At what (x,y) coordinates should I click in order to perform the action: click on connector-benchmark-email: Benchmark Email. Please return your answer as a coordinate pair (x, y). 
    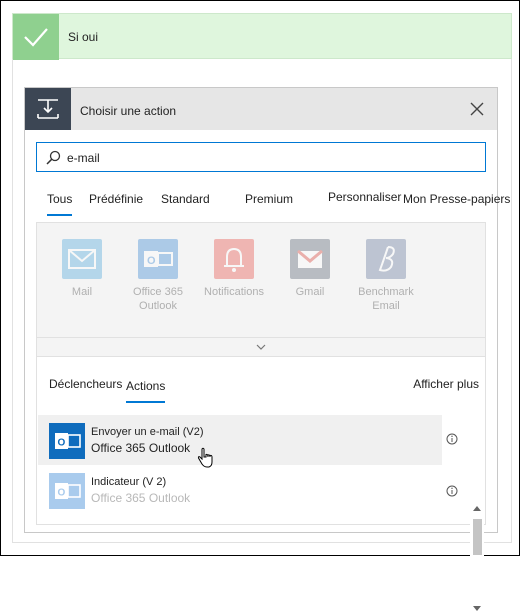
    Looking at the image, I should click on (386, 276).